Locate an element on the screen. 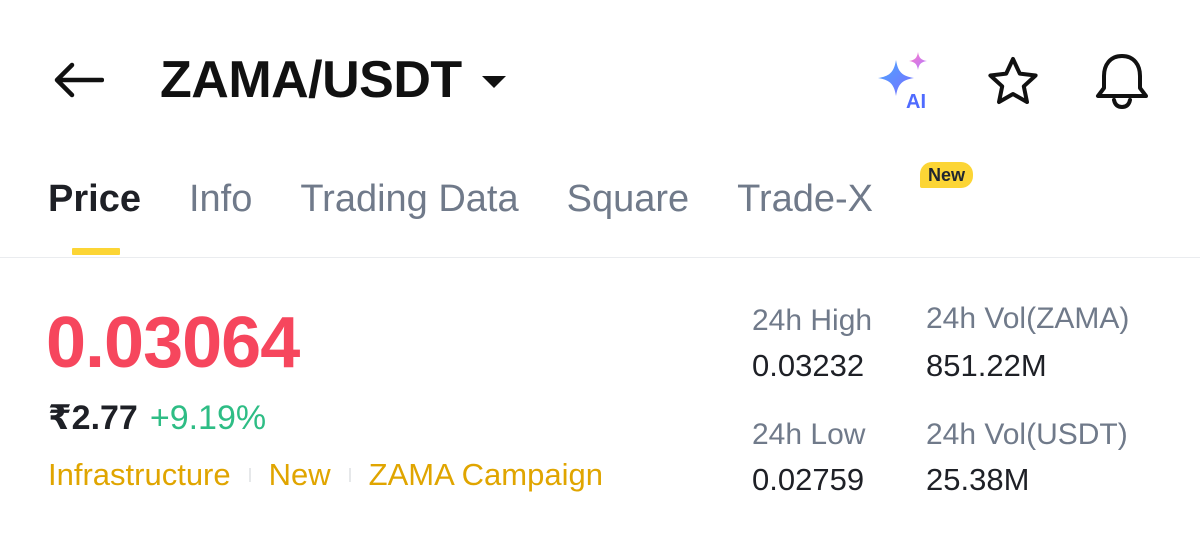 Image resolution: width=1200 pixels, height=534 pixels. fiat-price-row: ₹2.77 +9.19% is located at coordinates (157, 418).